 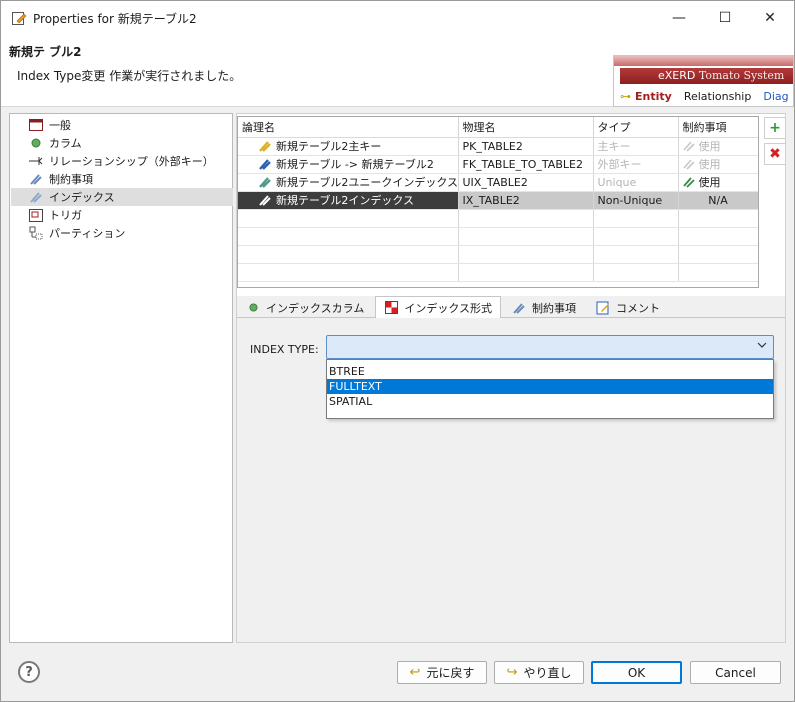 What do you see at coordinates (71, 179) in the screenshot?
I see `tree-item-label: 制約事項` at bounding box center [71, 179].